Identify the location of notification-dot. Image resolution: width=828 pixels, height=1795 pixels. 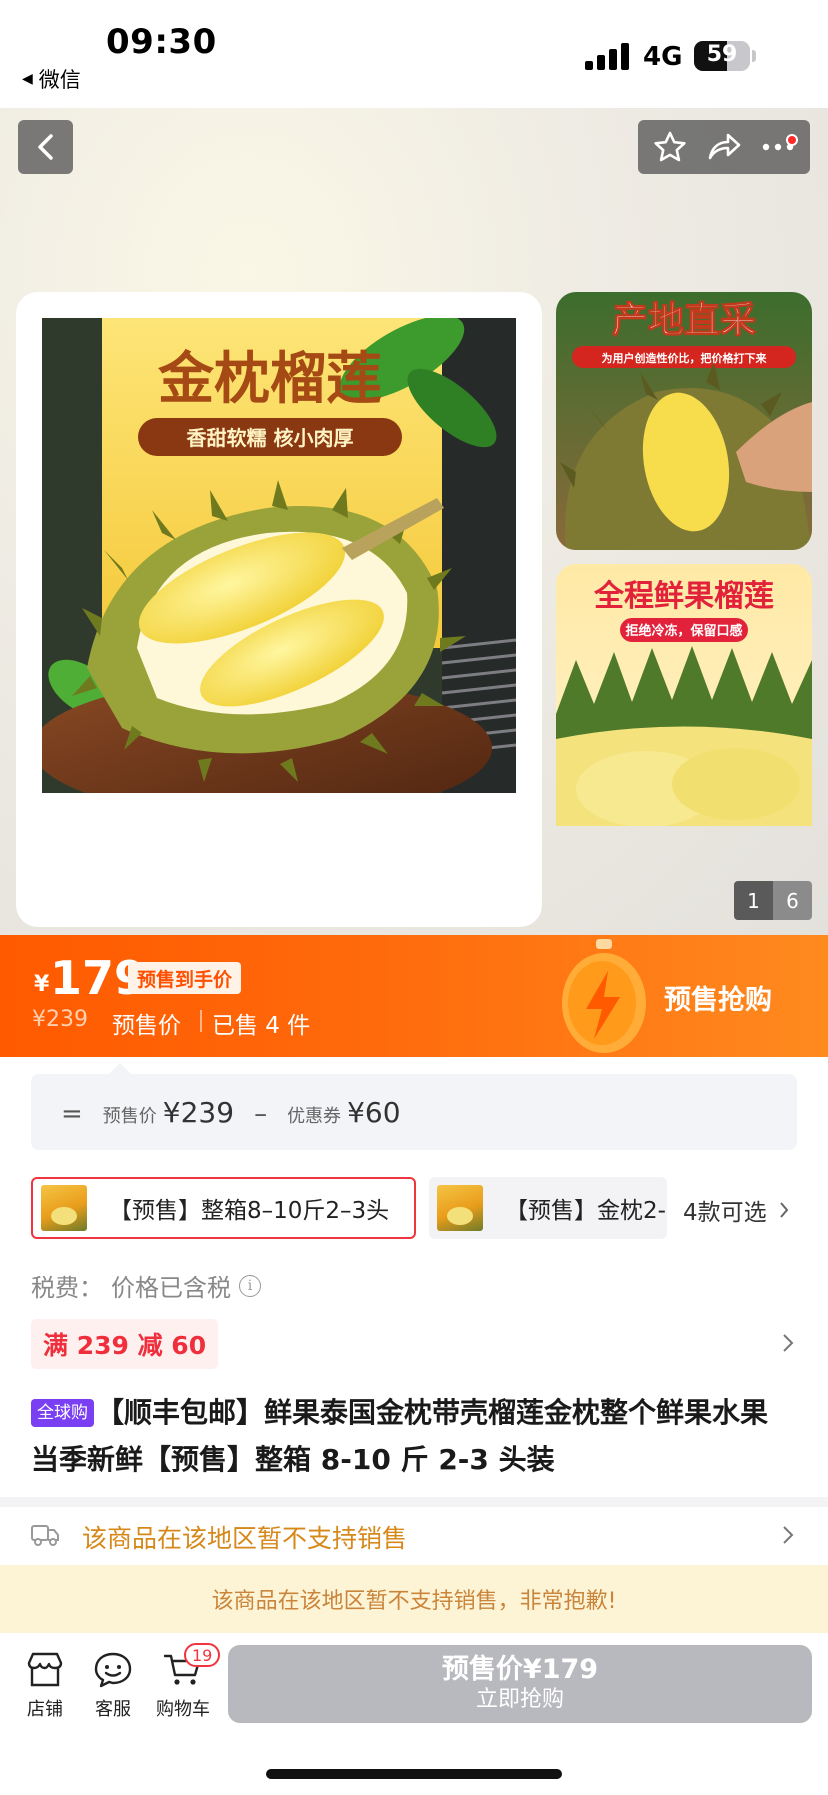
(792, 140).